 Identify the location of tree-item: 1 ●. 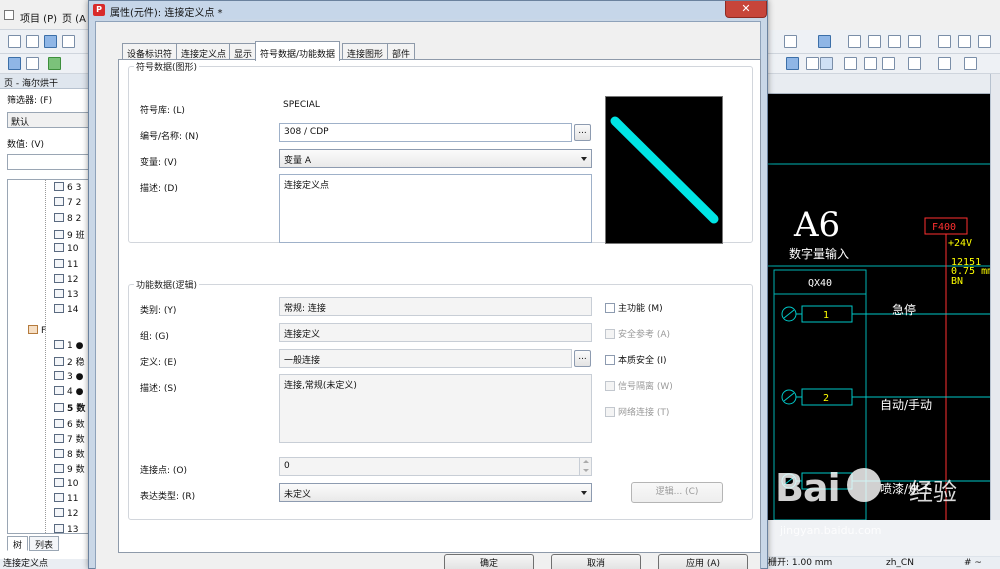
(68, 347).